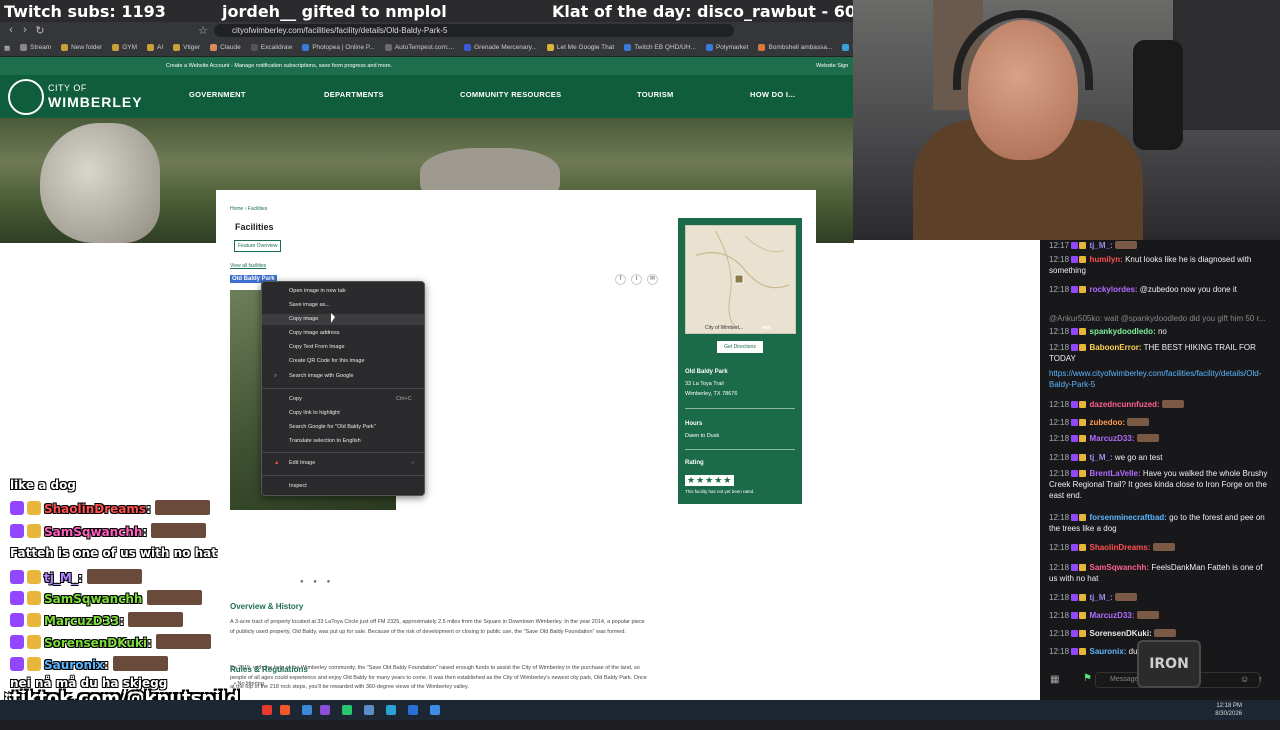  What do you see at coordinates (267, 710) in the screenshot?
I see `app-icon-record` at bounding box center [267, 710].